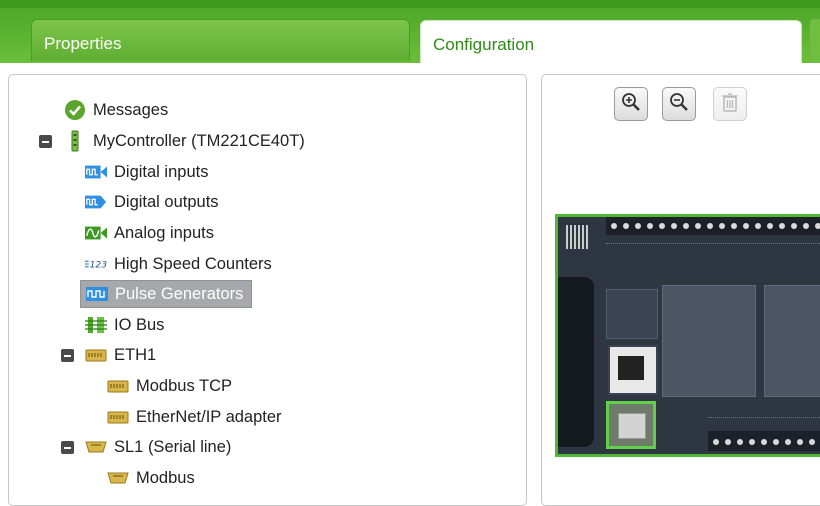 Image resolution: width=820 pixels, height=506 pixels. I want to click on tree-item-label: MyController (TM221CE40T), so click(199, 140).